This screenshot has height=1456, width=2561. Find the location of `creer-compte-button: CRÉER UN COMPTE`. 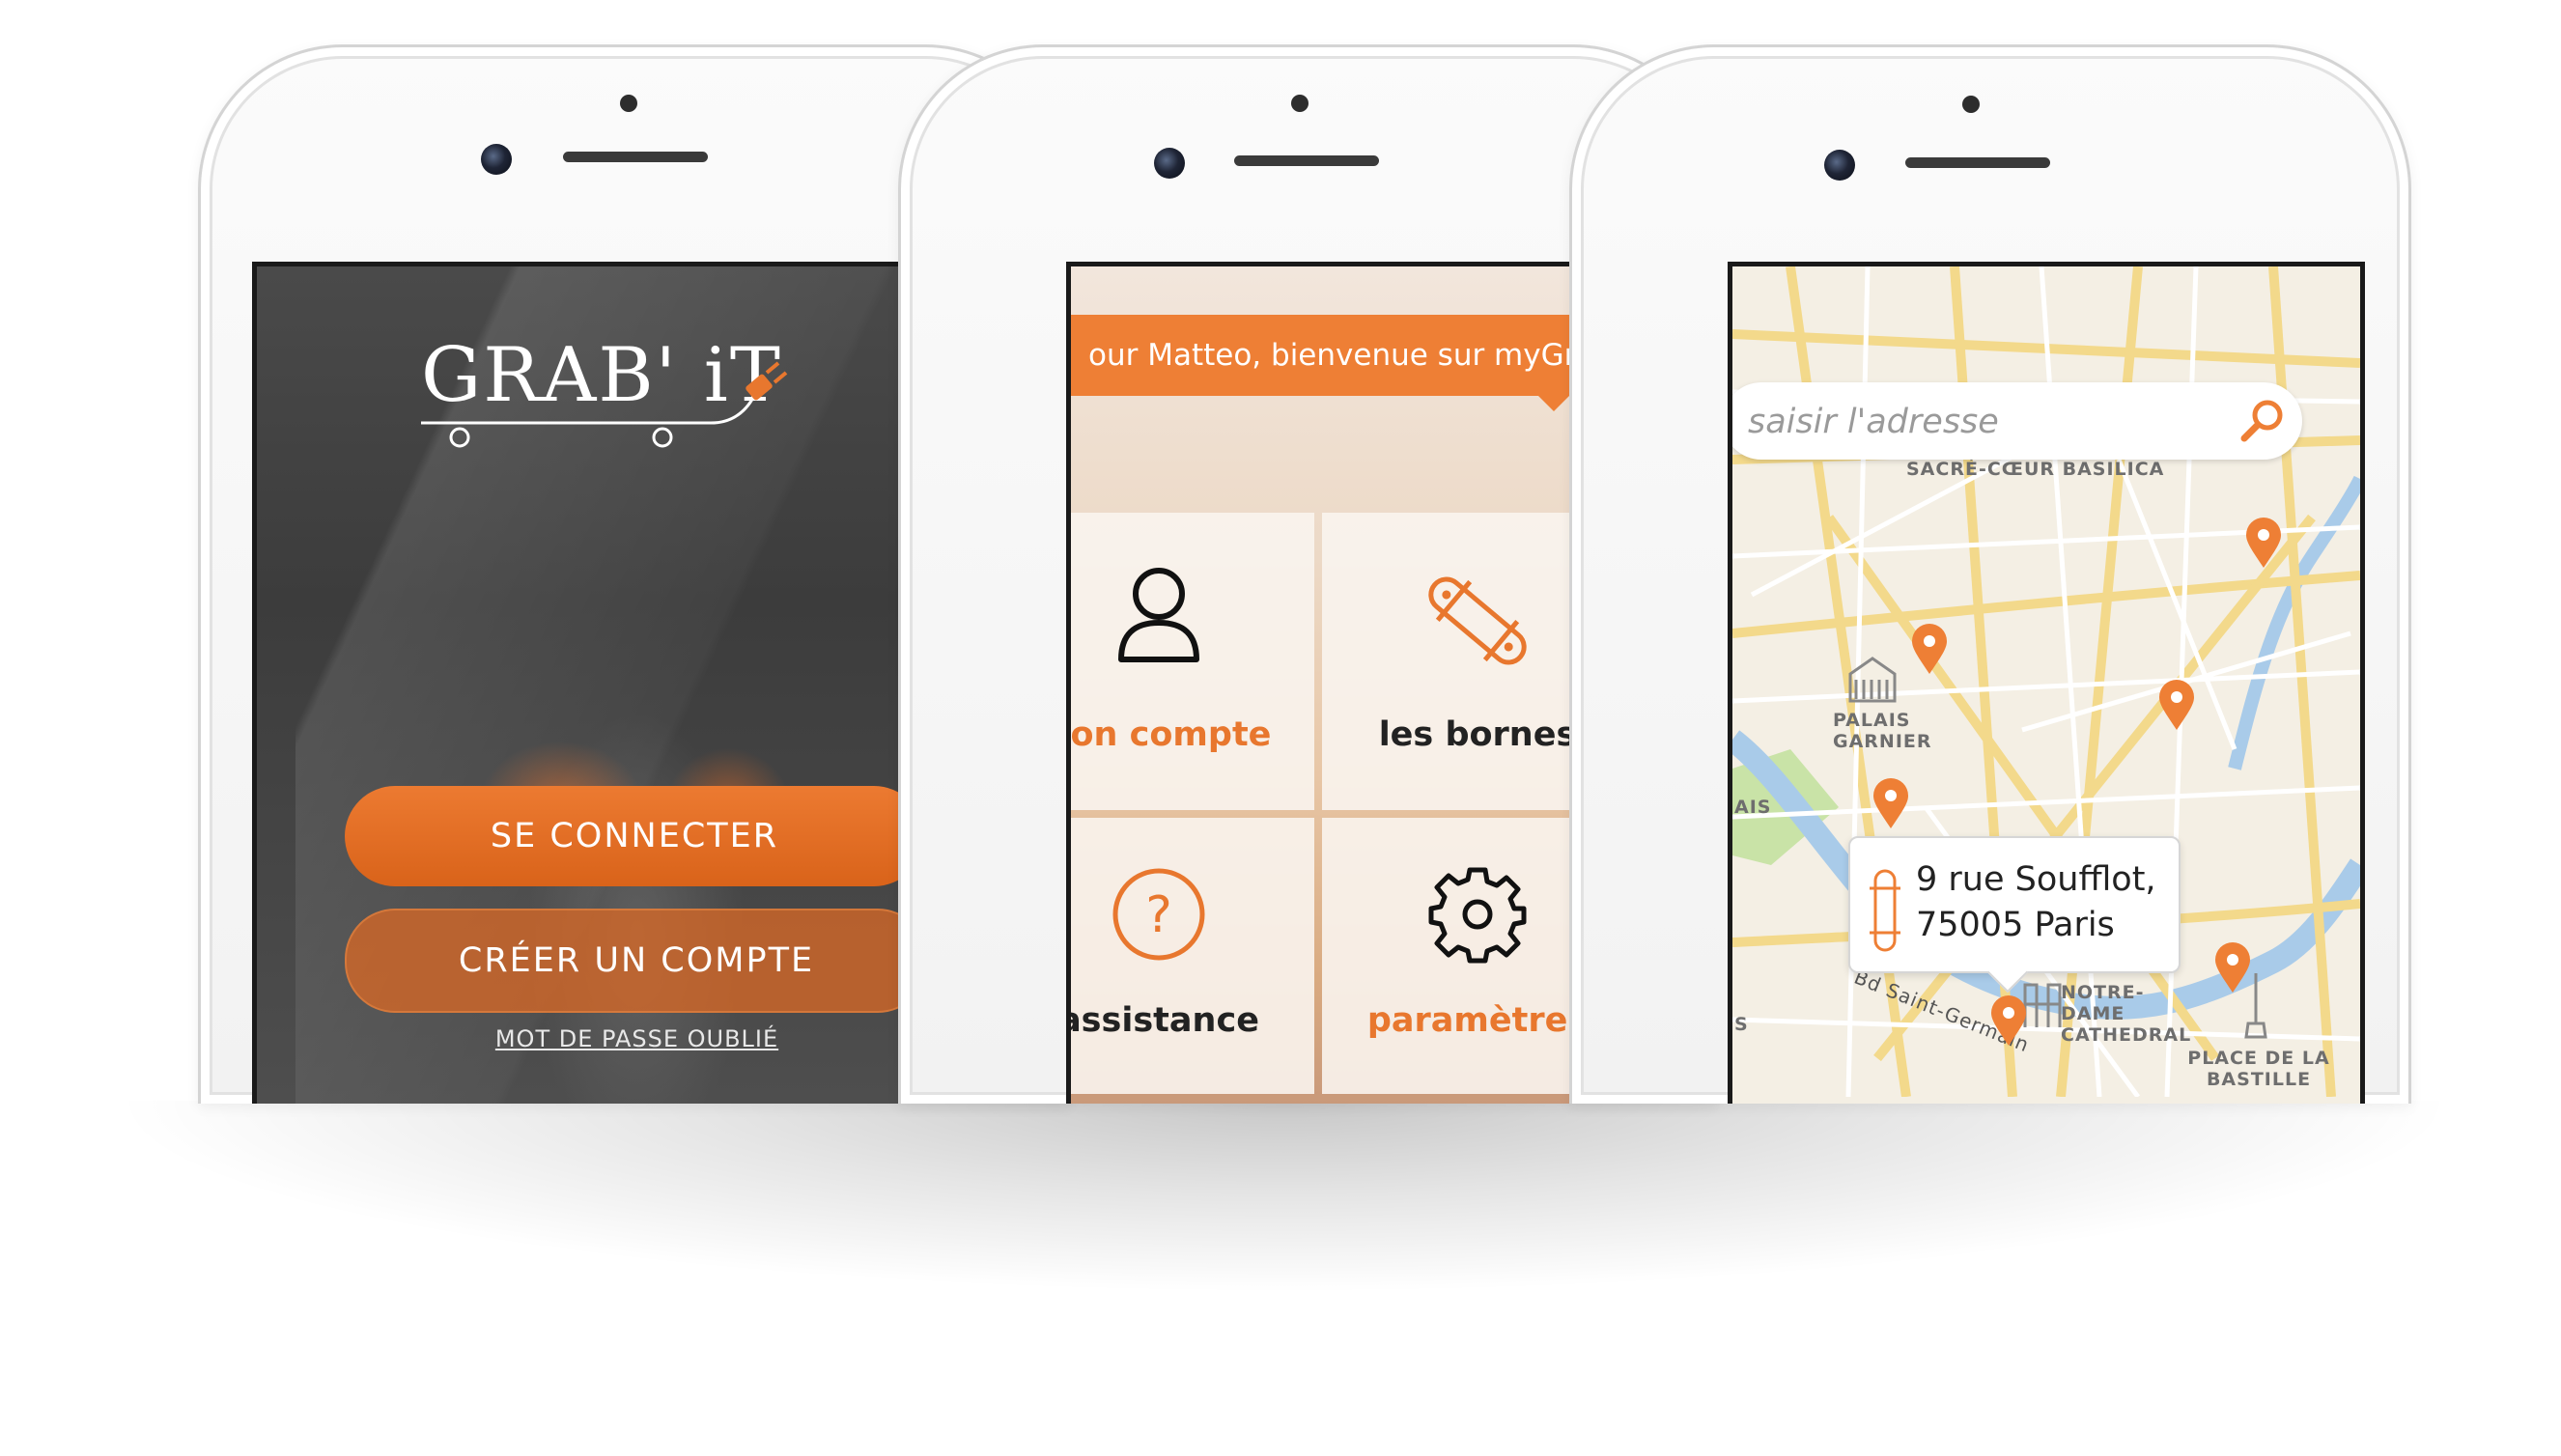

creer-compte-button: CRÉER UN COMPTE is located at coordinates (636, 961).